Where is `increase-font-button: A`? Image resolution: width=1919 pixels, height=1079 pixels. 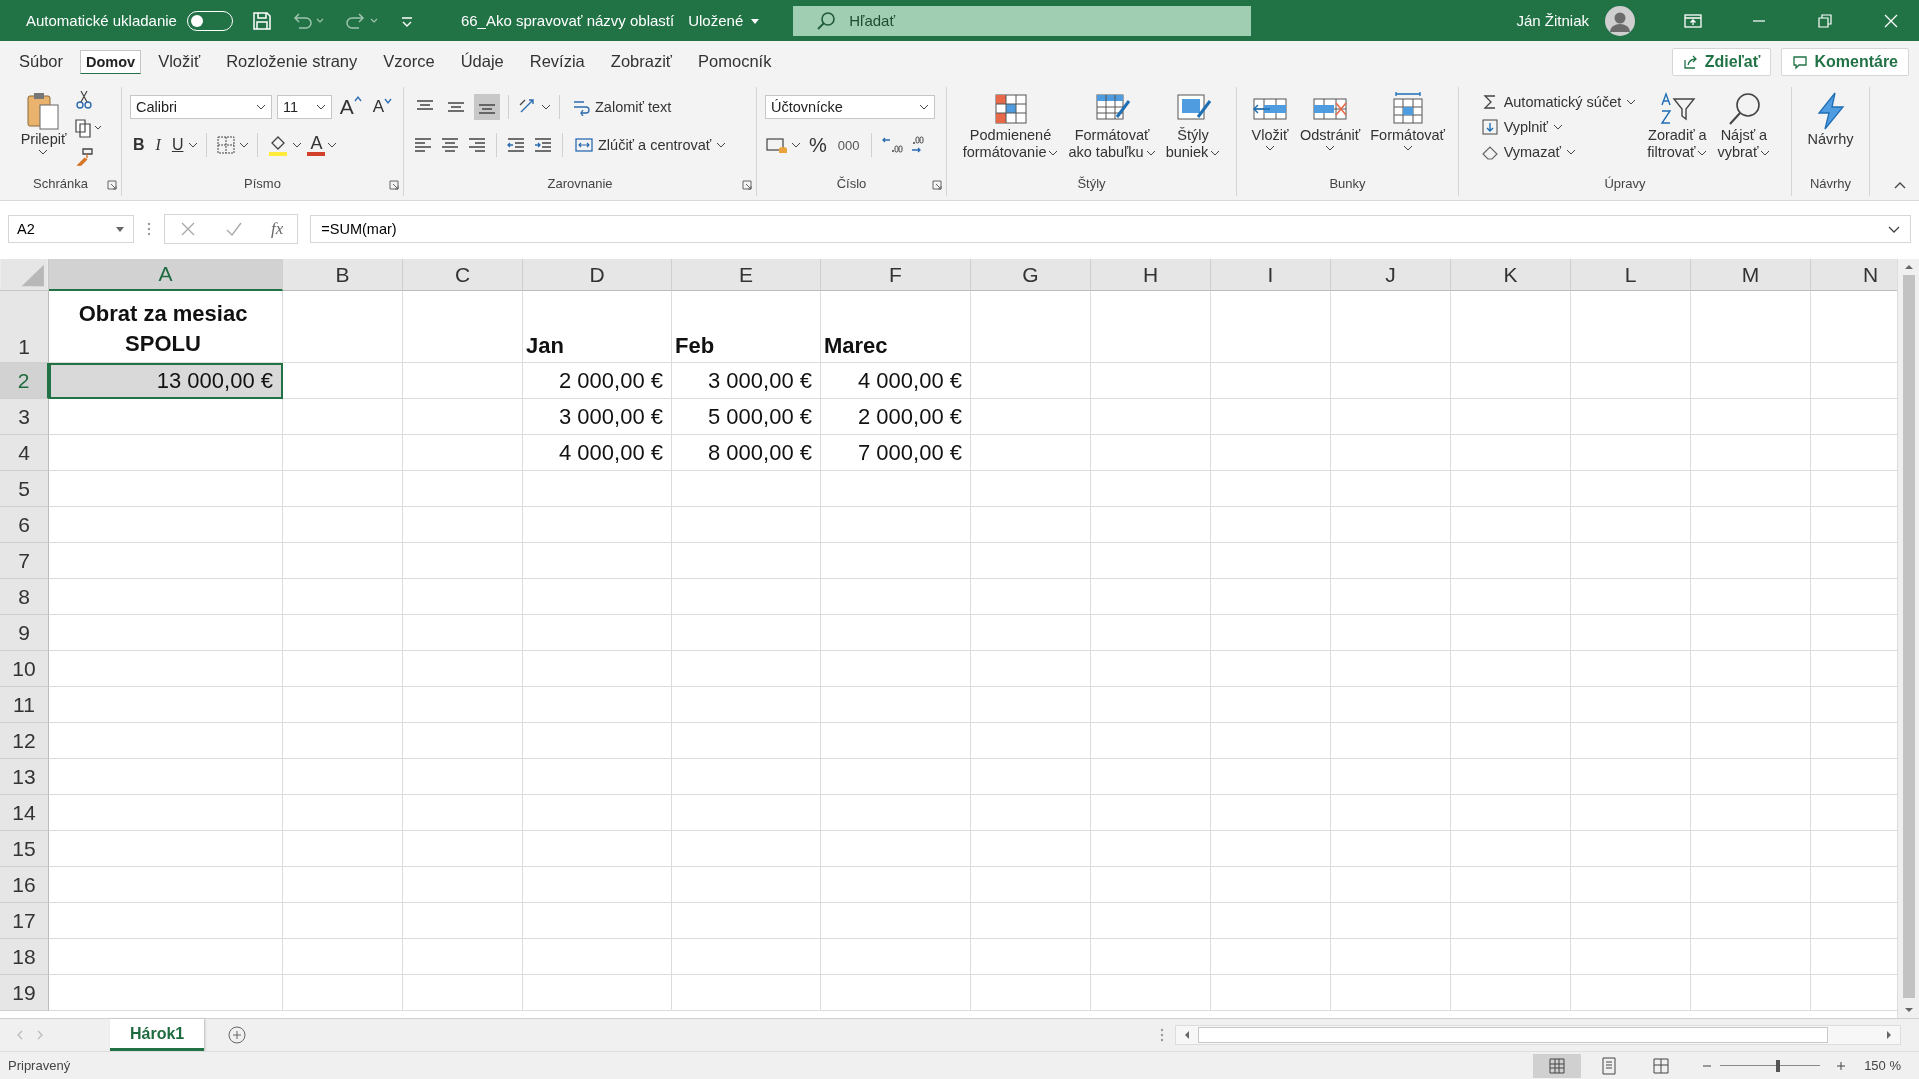 increase-font-button: A is located at coordinates (350, 107).